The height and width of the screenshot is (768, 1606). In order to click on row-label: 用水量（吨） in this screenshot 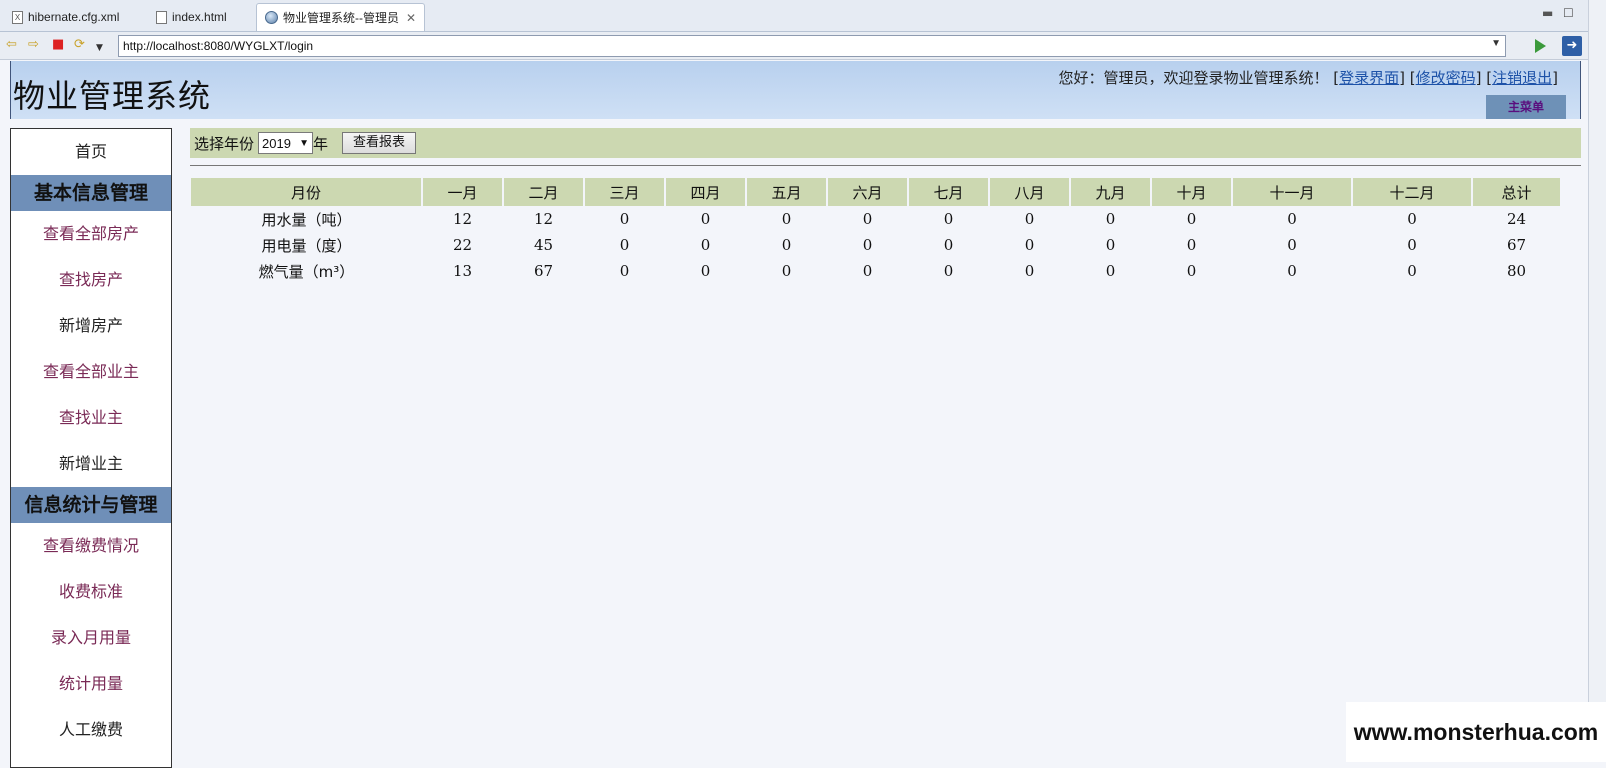, I will do `click(306, 219)`.